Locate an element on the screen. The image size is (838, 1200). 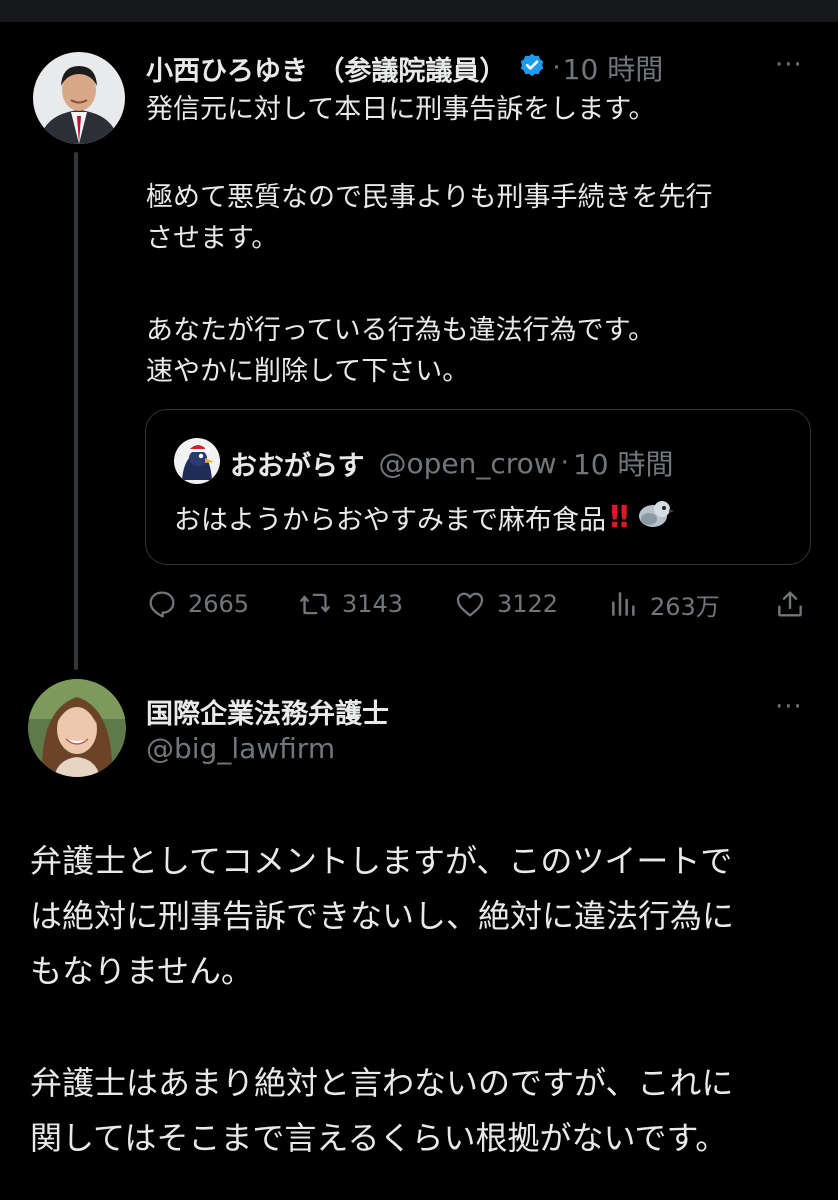
quote-header: おおがらす @open_crow · 10 時間 is located at coordinates (451, 463).